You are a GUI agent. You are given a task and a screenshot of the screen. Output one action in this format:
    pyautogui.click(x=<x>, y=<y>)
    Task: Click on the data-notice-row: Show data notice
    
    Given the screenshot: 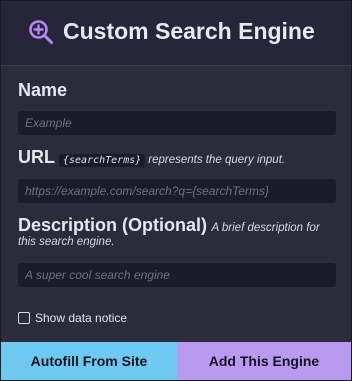 What is the action you would take?
    pyautogui.click(x=72, y=318)
    